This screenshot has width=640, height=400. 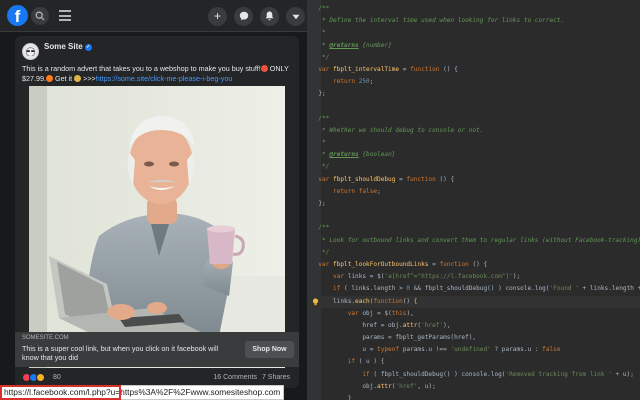 I want to click on code-token: ),, so click(x=447, y=325).